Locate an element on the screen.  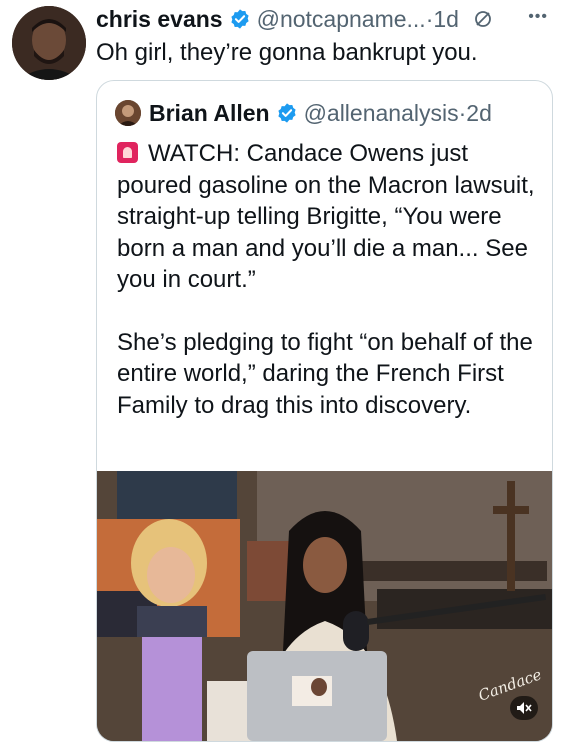
quote-header: Brian Allen @allenanalysis · 2d is located at coordinates (303, 113).